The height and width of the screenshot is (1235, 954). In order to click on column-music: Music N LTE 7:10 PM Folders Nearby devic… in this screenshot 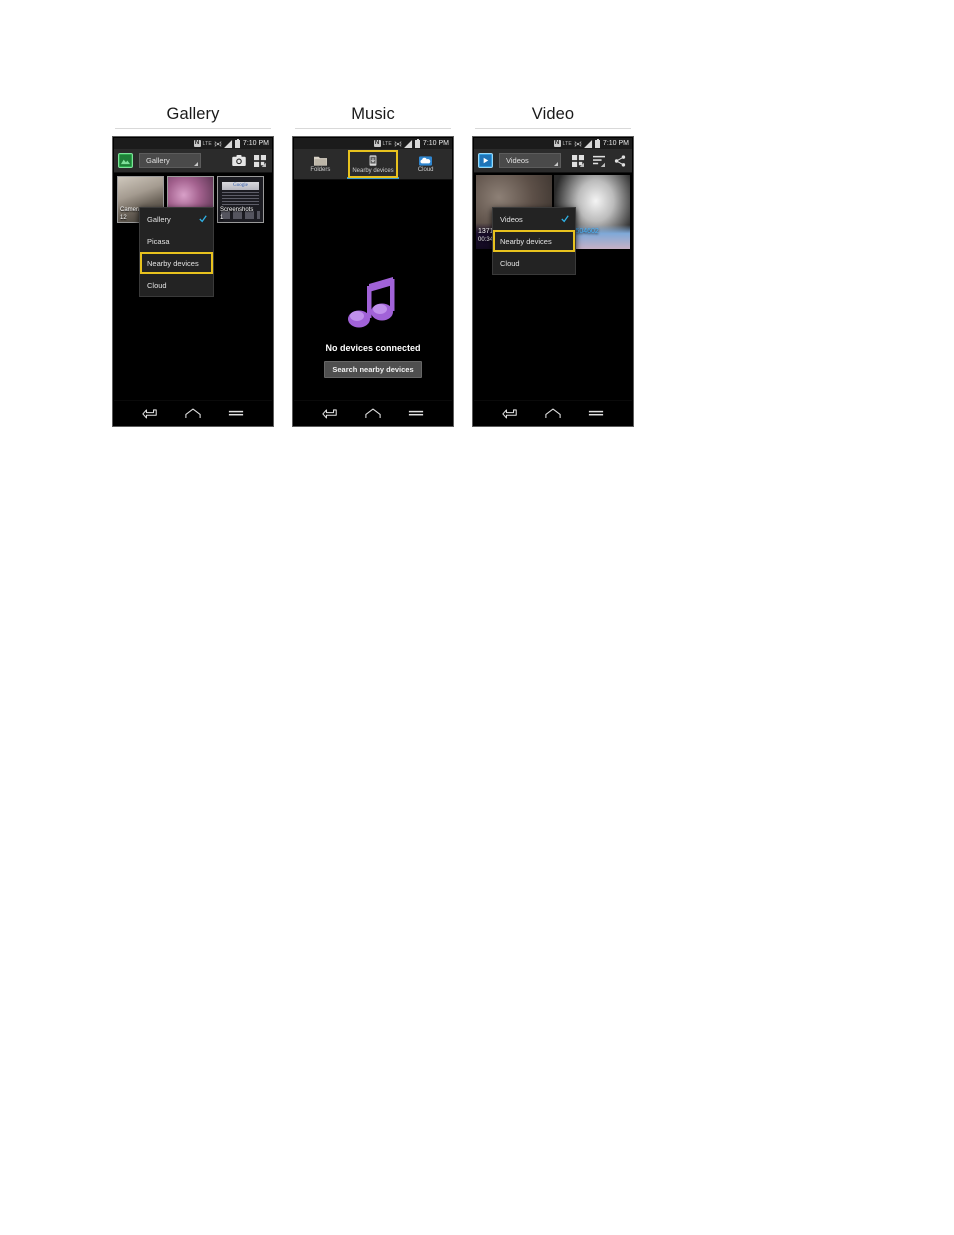, I will do `click(373, 265)`.